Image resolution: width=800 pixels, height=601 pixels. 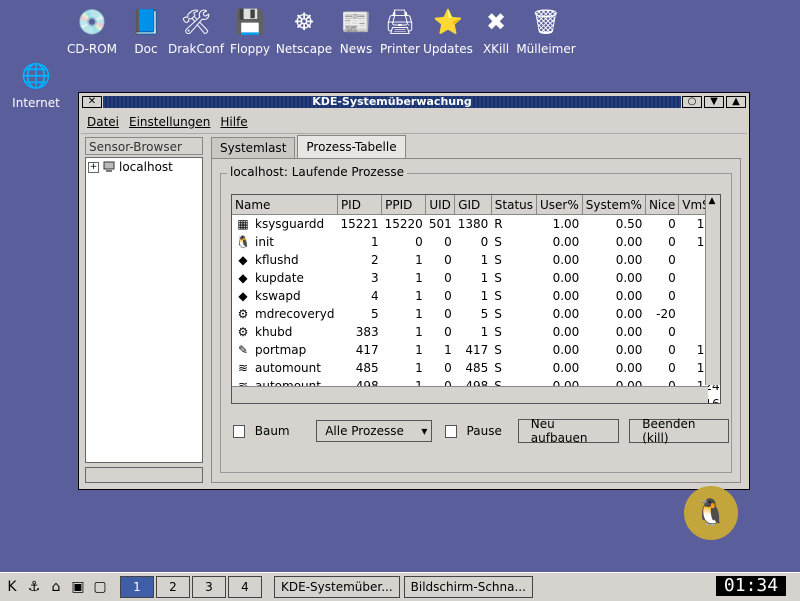 I want to click on kill-button: Beenden (kill), so click(x=679, y=431).